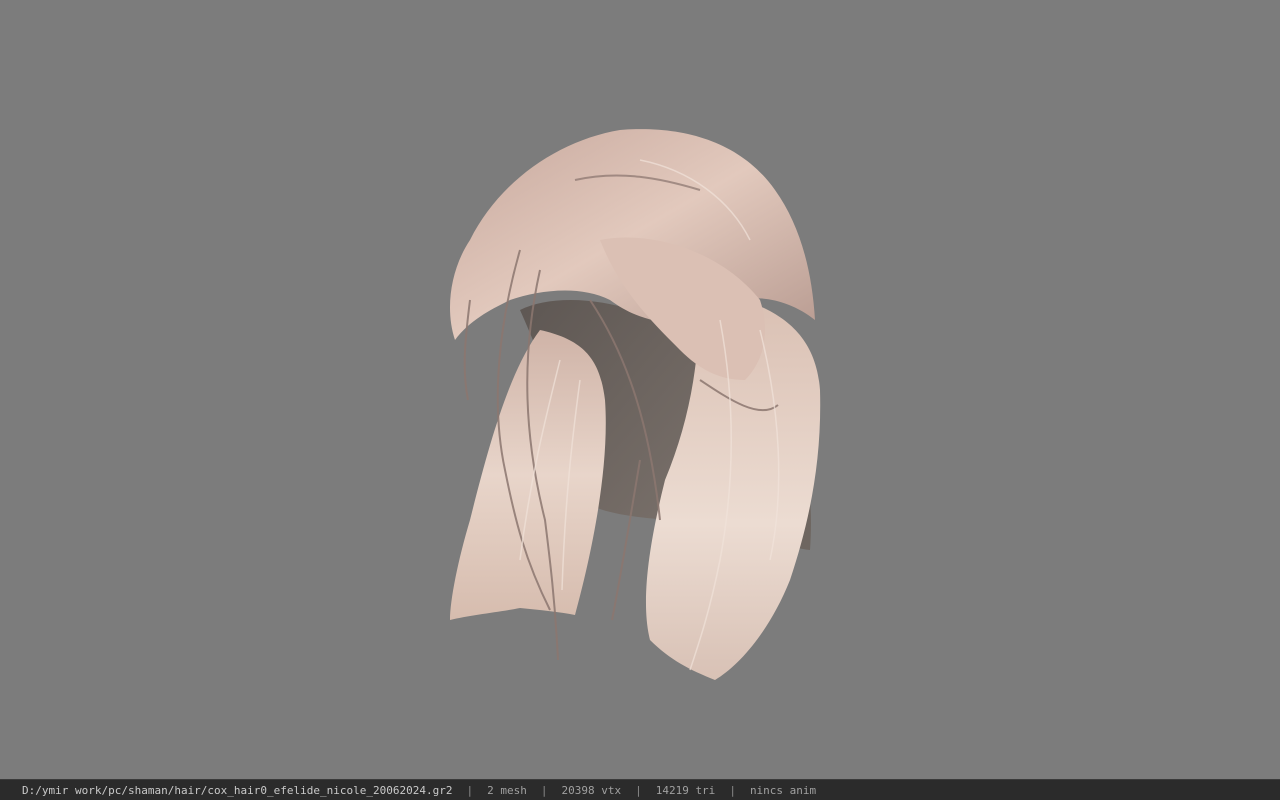 The height and width of the screenshot is (800, 1280). I want to click on status-vertex-count: 20398 vtx, so click(591, 790).